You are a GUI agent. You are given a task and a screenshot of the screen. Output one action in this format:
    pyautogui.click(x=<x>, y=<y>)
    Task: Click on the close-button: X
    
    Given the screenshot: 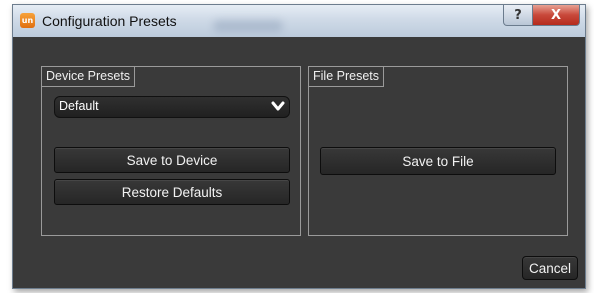 What is the action you would take?
    pyautogui.click(x=556, y=15)
    